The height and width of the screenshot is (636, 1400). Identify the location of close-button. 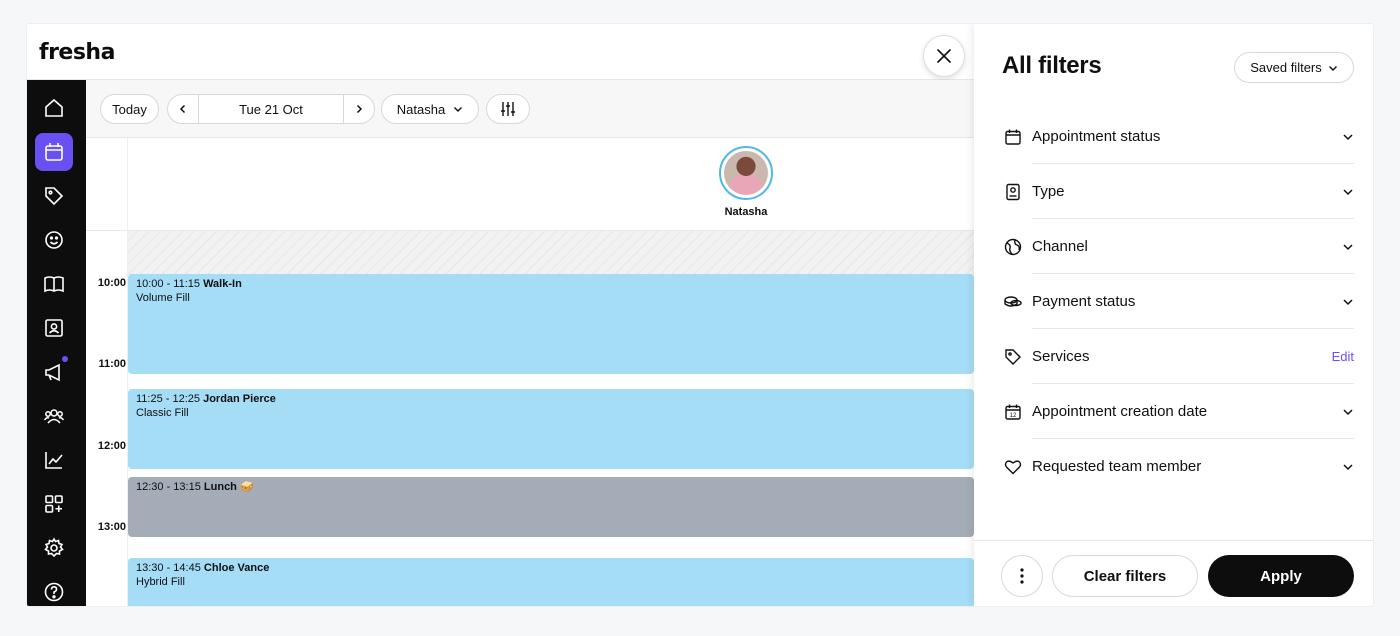
(944, 56).